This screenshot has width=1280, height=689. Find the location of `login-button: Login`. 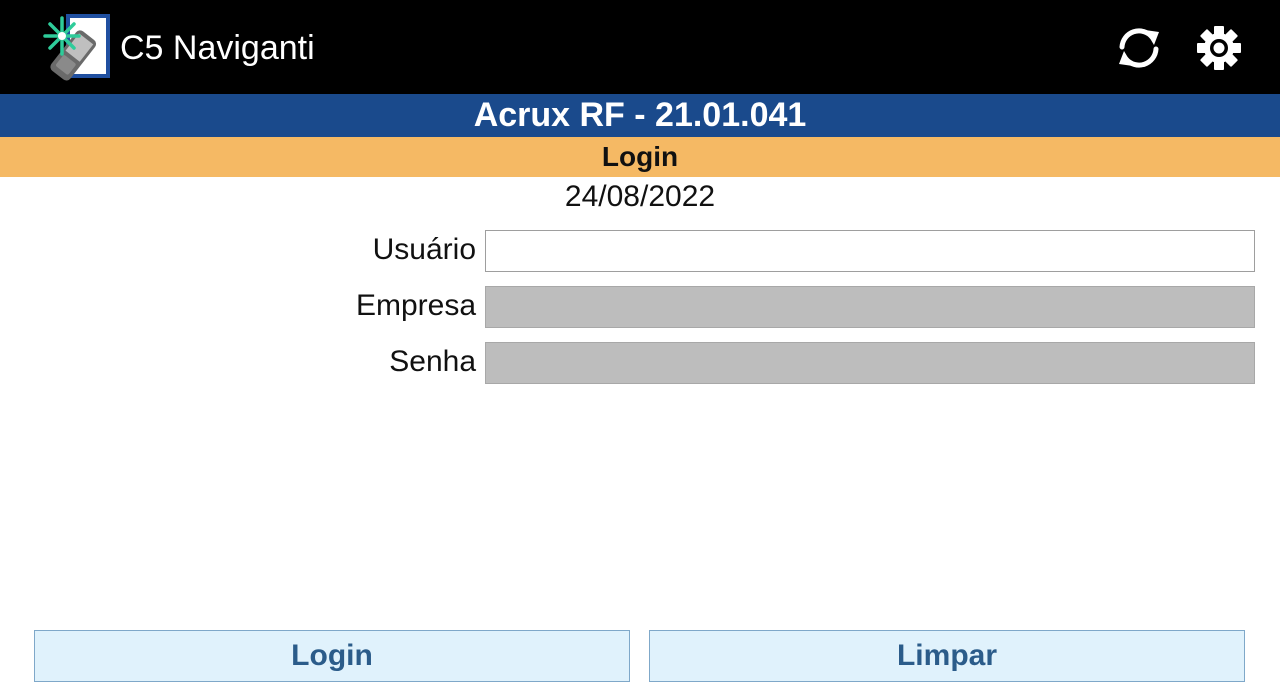

login-button: Login is located at coordinates (332, 656).